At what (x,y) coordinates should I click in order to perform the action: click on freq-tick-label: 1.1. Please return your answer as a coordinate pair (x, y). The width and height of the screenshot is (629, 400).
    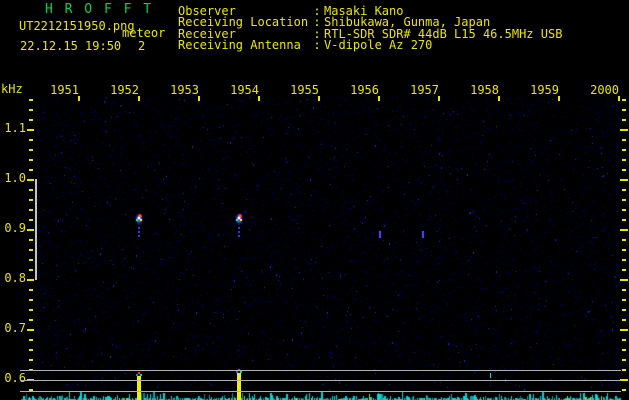
    Looking at the image, I should click on (15, 128).